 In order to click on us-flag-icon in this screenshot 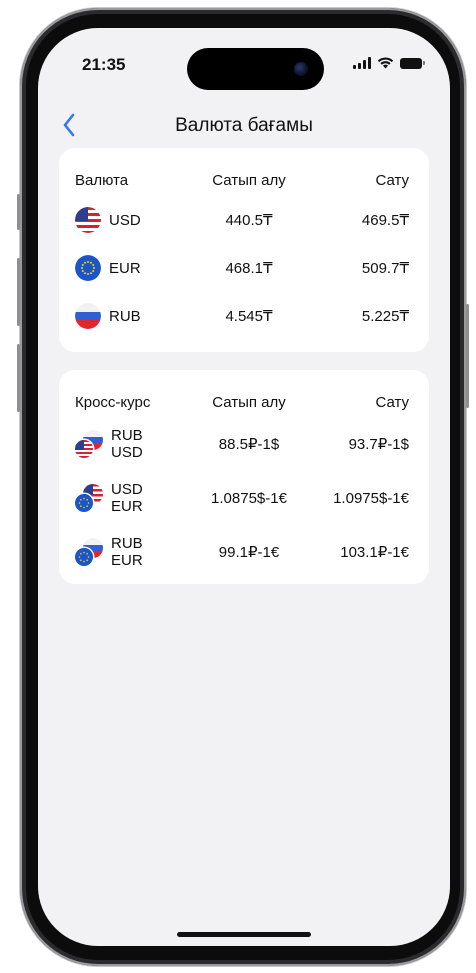, I will do `click(88, 220)`.